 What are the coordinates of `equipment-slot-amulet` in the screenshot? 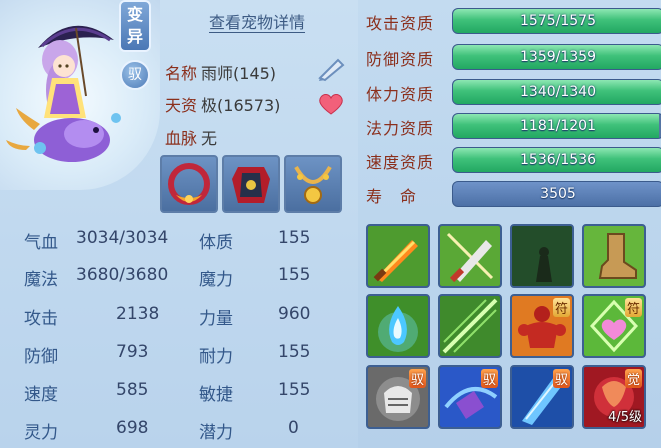 It's located at (313, 184).